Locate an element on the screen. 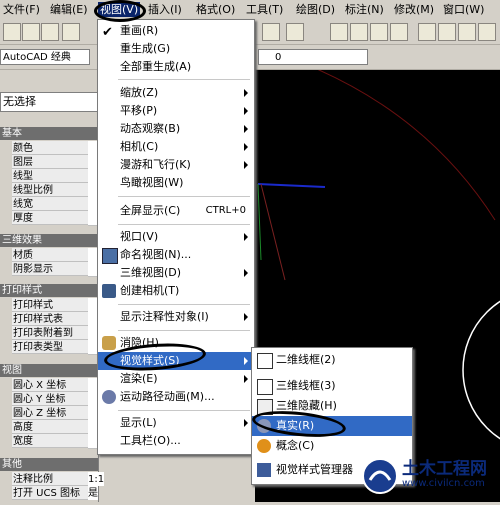 This screenshot has height=505, width=500. prop-plot-table-type: 打印表类型 is located at coordinates (50, 347).